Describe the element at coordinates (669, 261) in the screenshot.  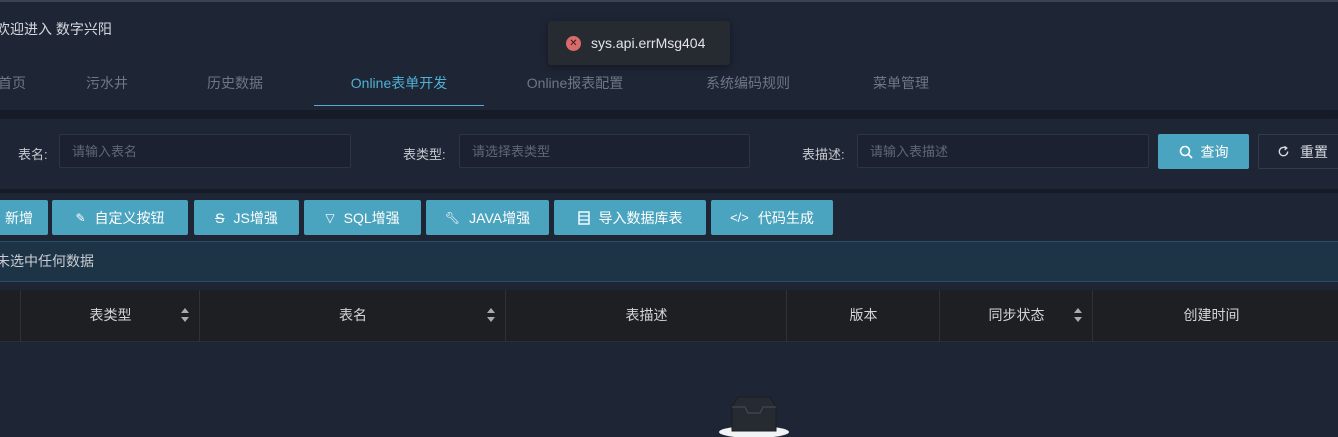
I see `selection-alert: 未选中任何数据` at that location.